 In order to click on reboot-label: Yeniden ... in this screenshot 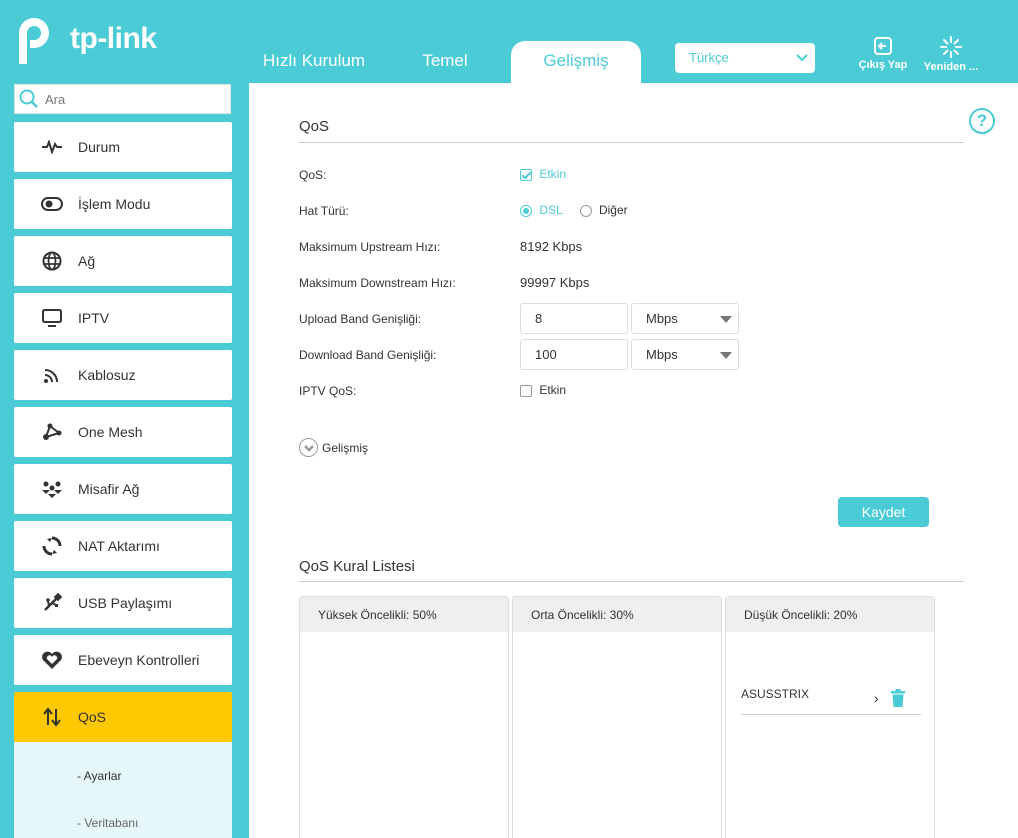, I will do `click(951, 67)`.